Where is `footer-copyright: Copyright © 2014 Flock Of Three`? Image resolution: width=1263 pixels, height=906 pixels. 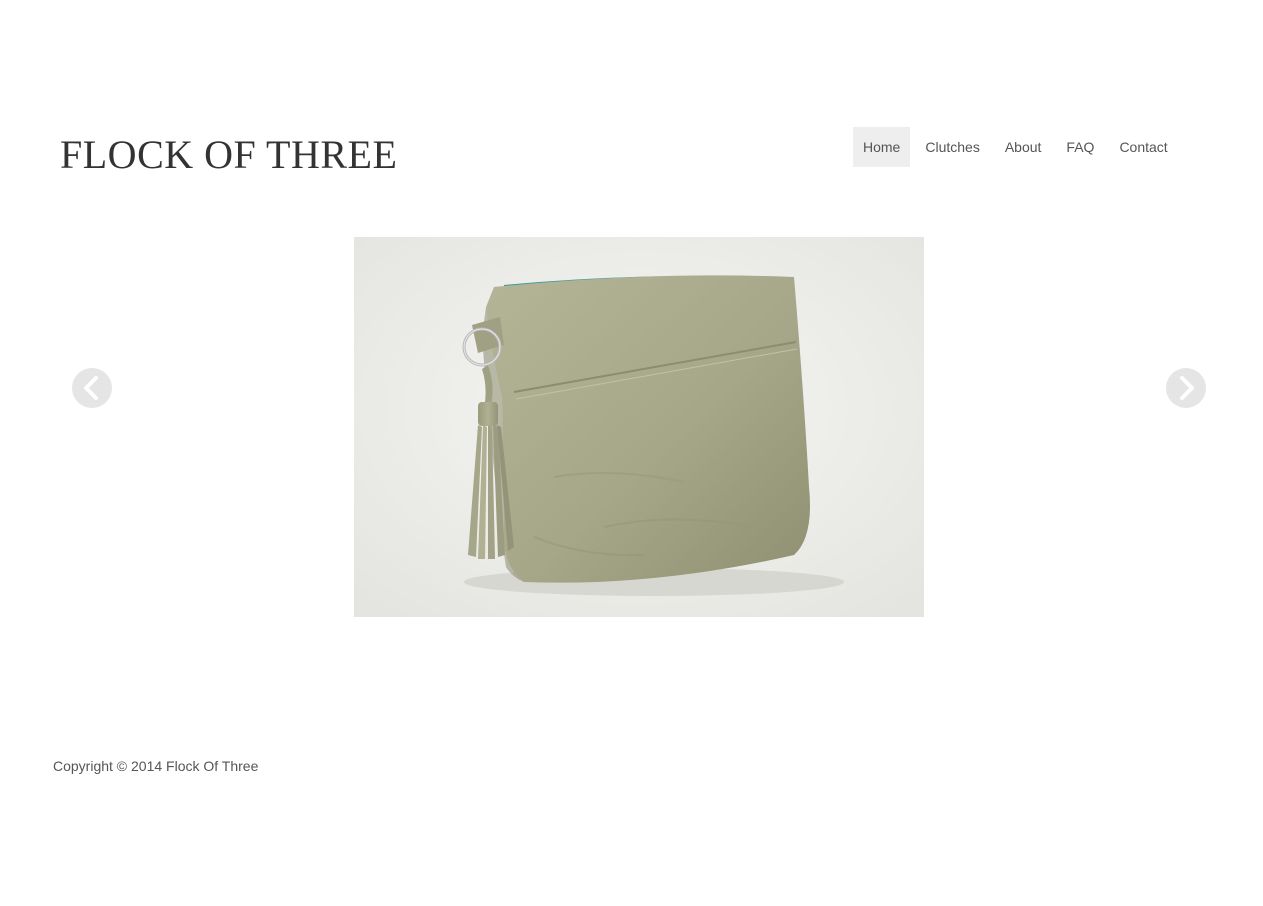 footer-copyright: Copyright © 2014 Flock Of Three is located at coordinates (156, 766).